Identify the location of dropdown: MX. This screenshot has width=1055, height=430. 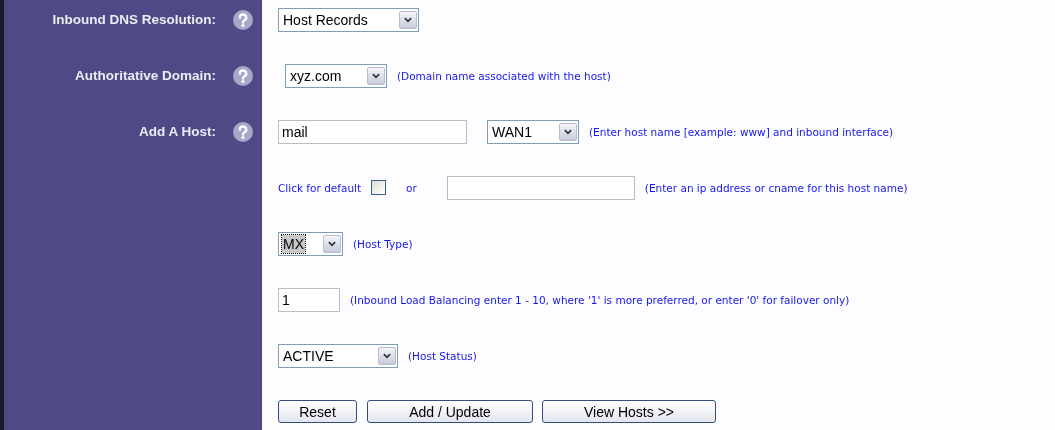
(310, 243).